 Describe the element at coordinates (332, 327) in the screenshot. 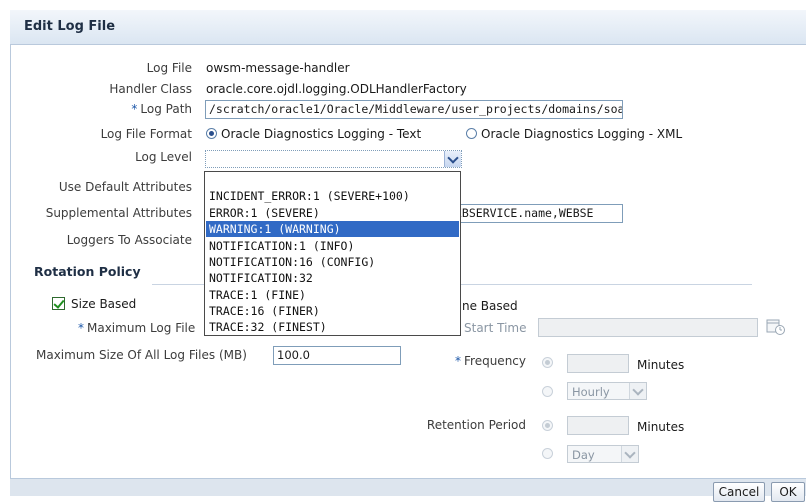

I see `log-level-option: TRACE:32 (FINEST)` at that location.